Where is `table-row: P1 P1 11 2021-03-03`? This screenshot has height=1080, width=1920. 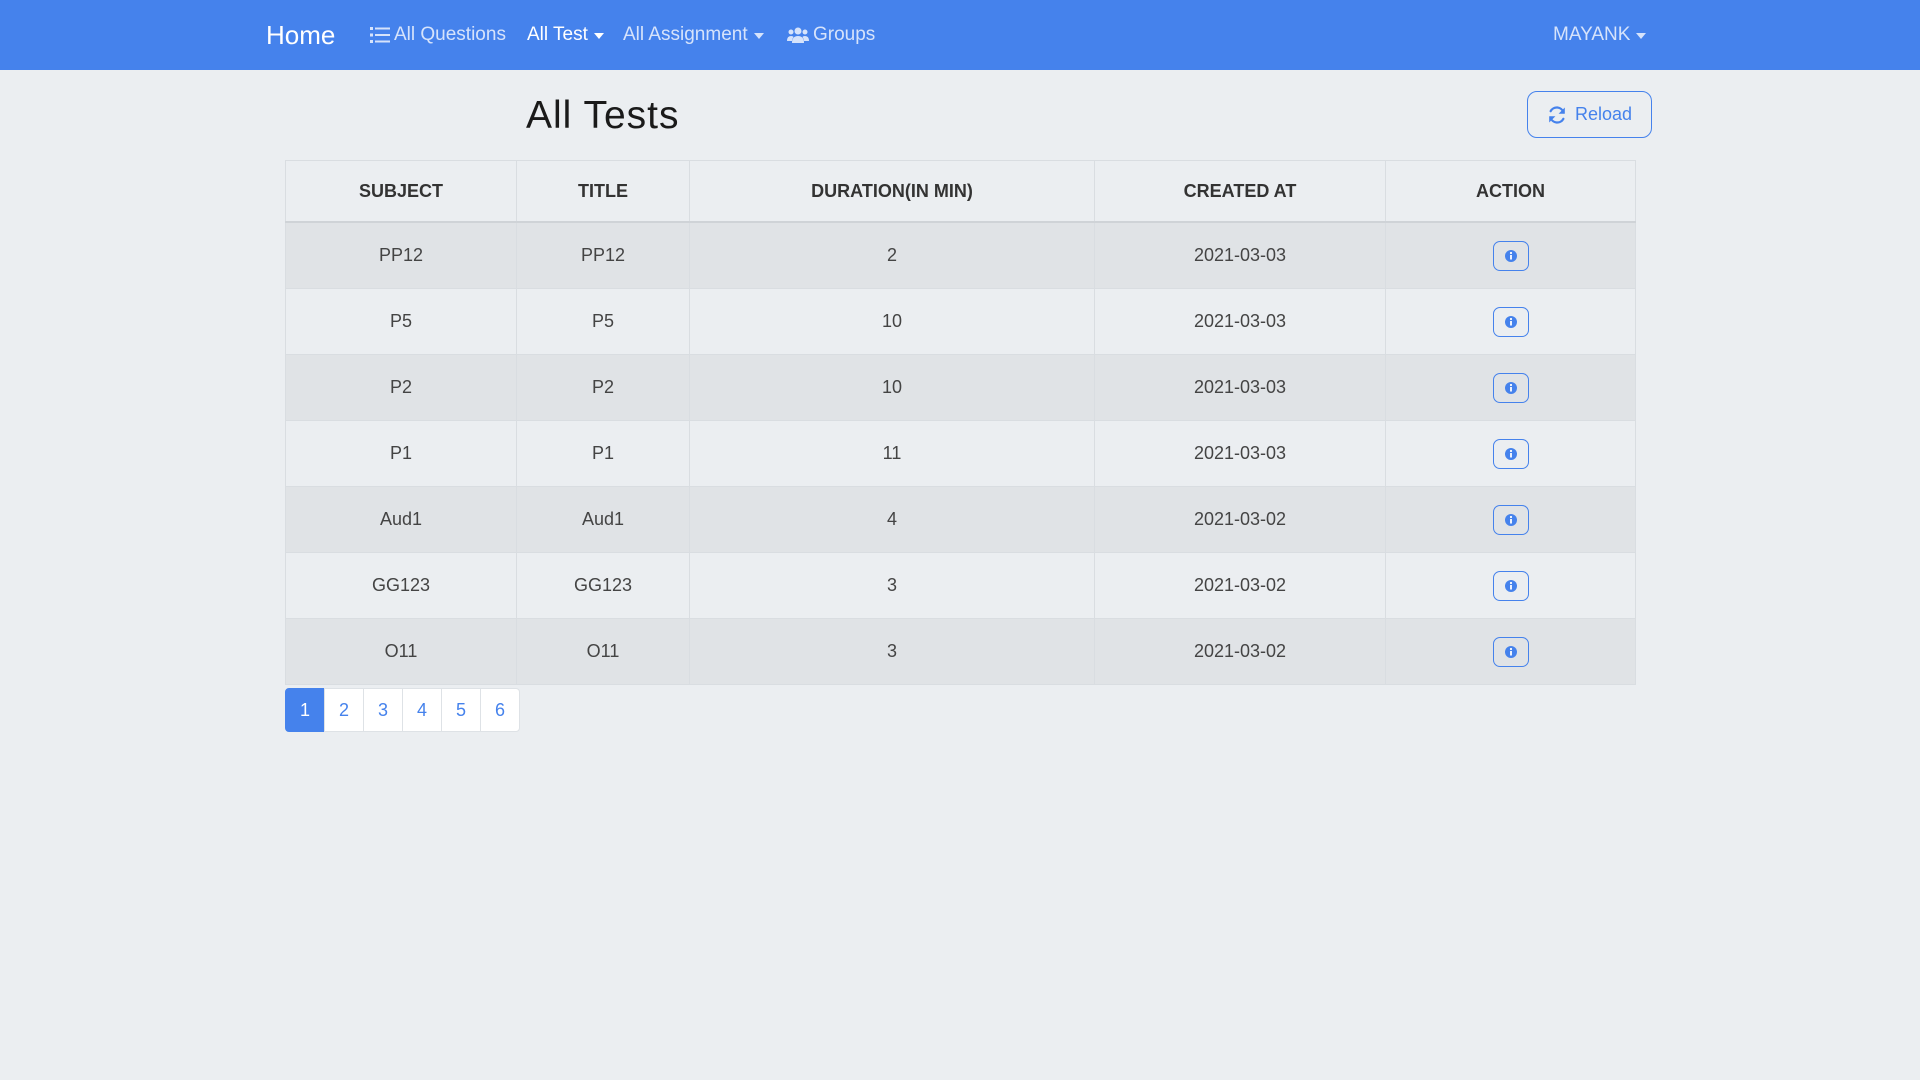 table-row: P1 P1 11 2021-03-03 is located at coordinates (960, 453).